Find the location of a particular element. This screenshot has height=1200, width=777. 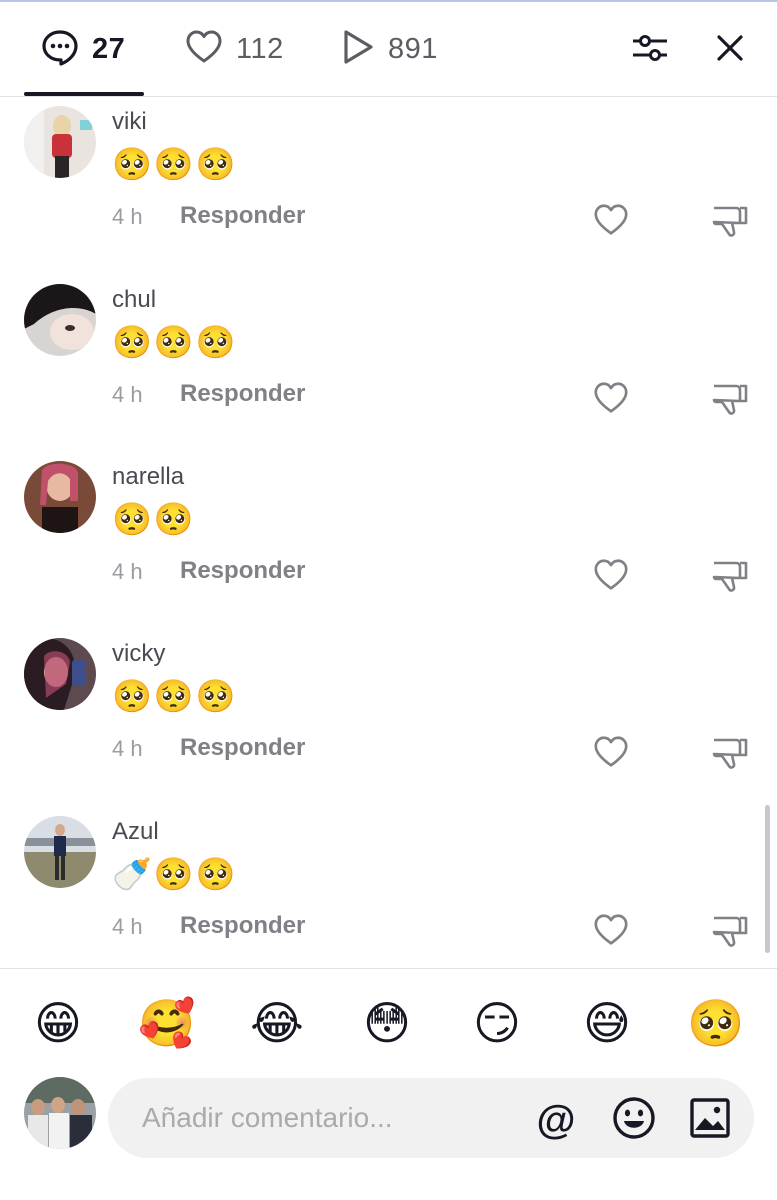

comment-username: viki is located at coordinates (129, 122).